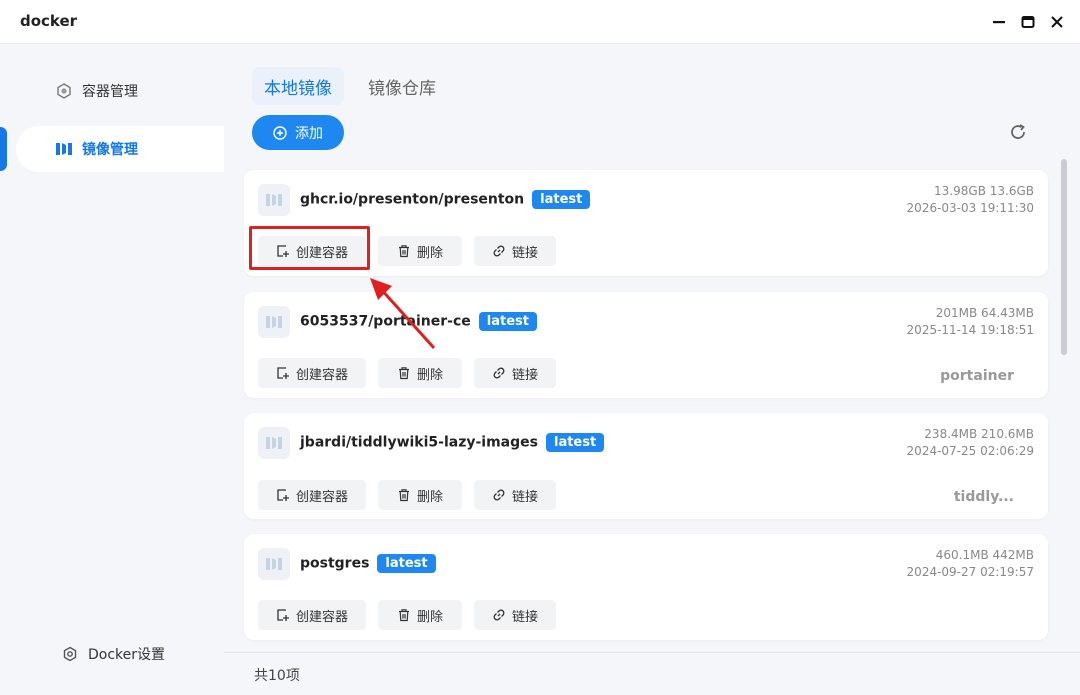  What do you see at coordinates (309, 133) in the screenshot?
I see `add-button-label: 添加` at bounding box center [309, 133].